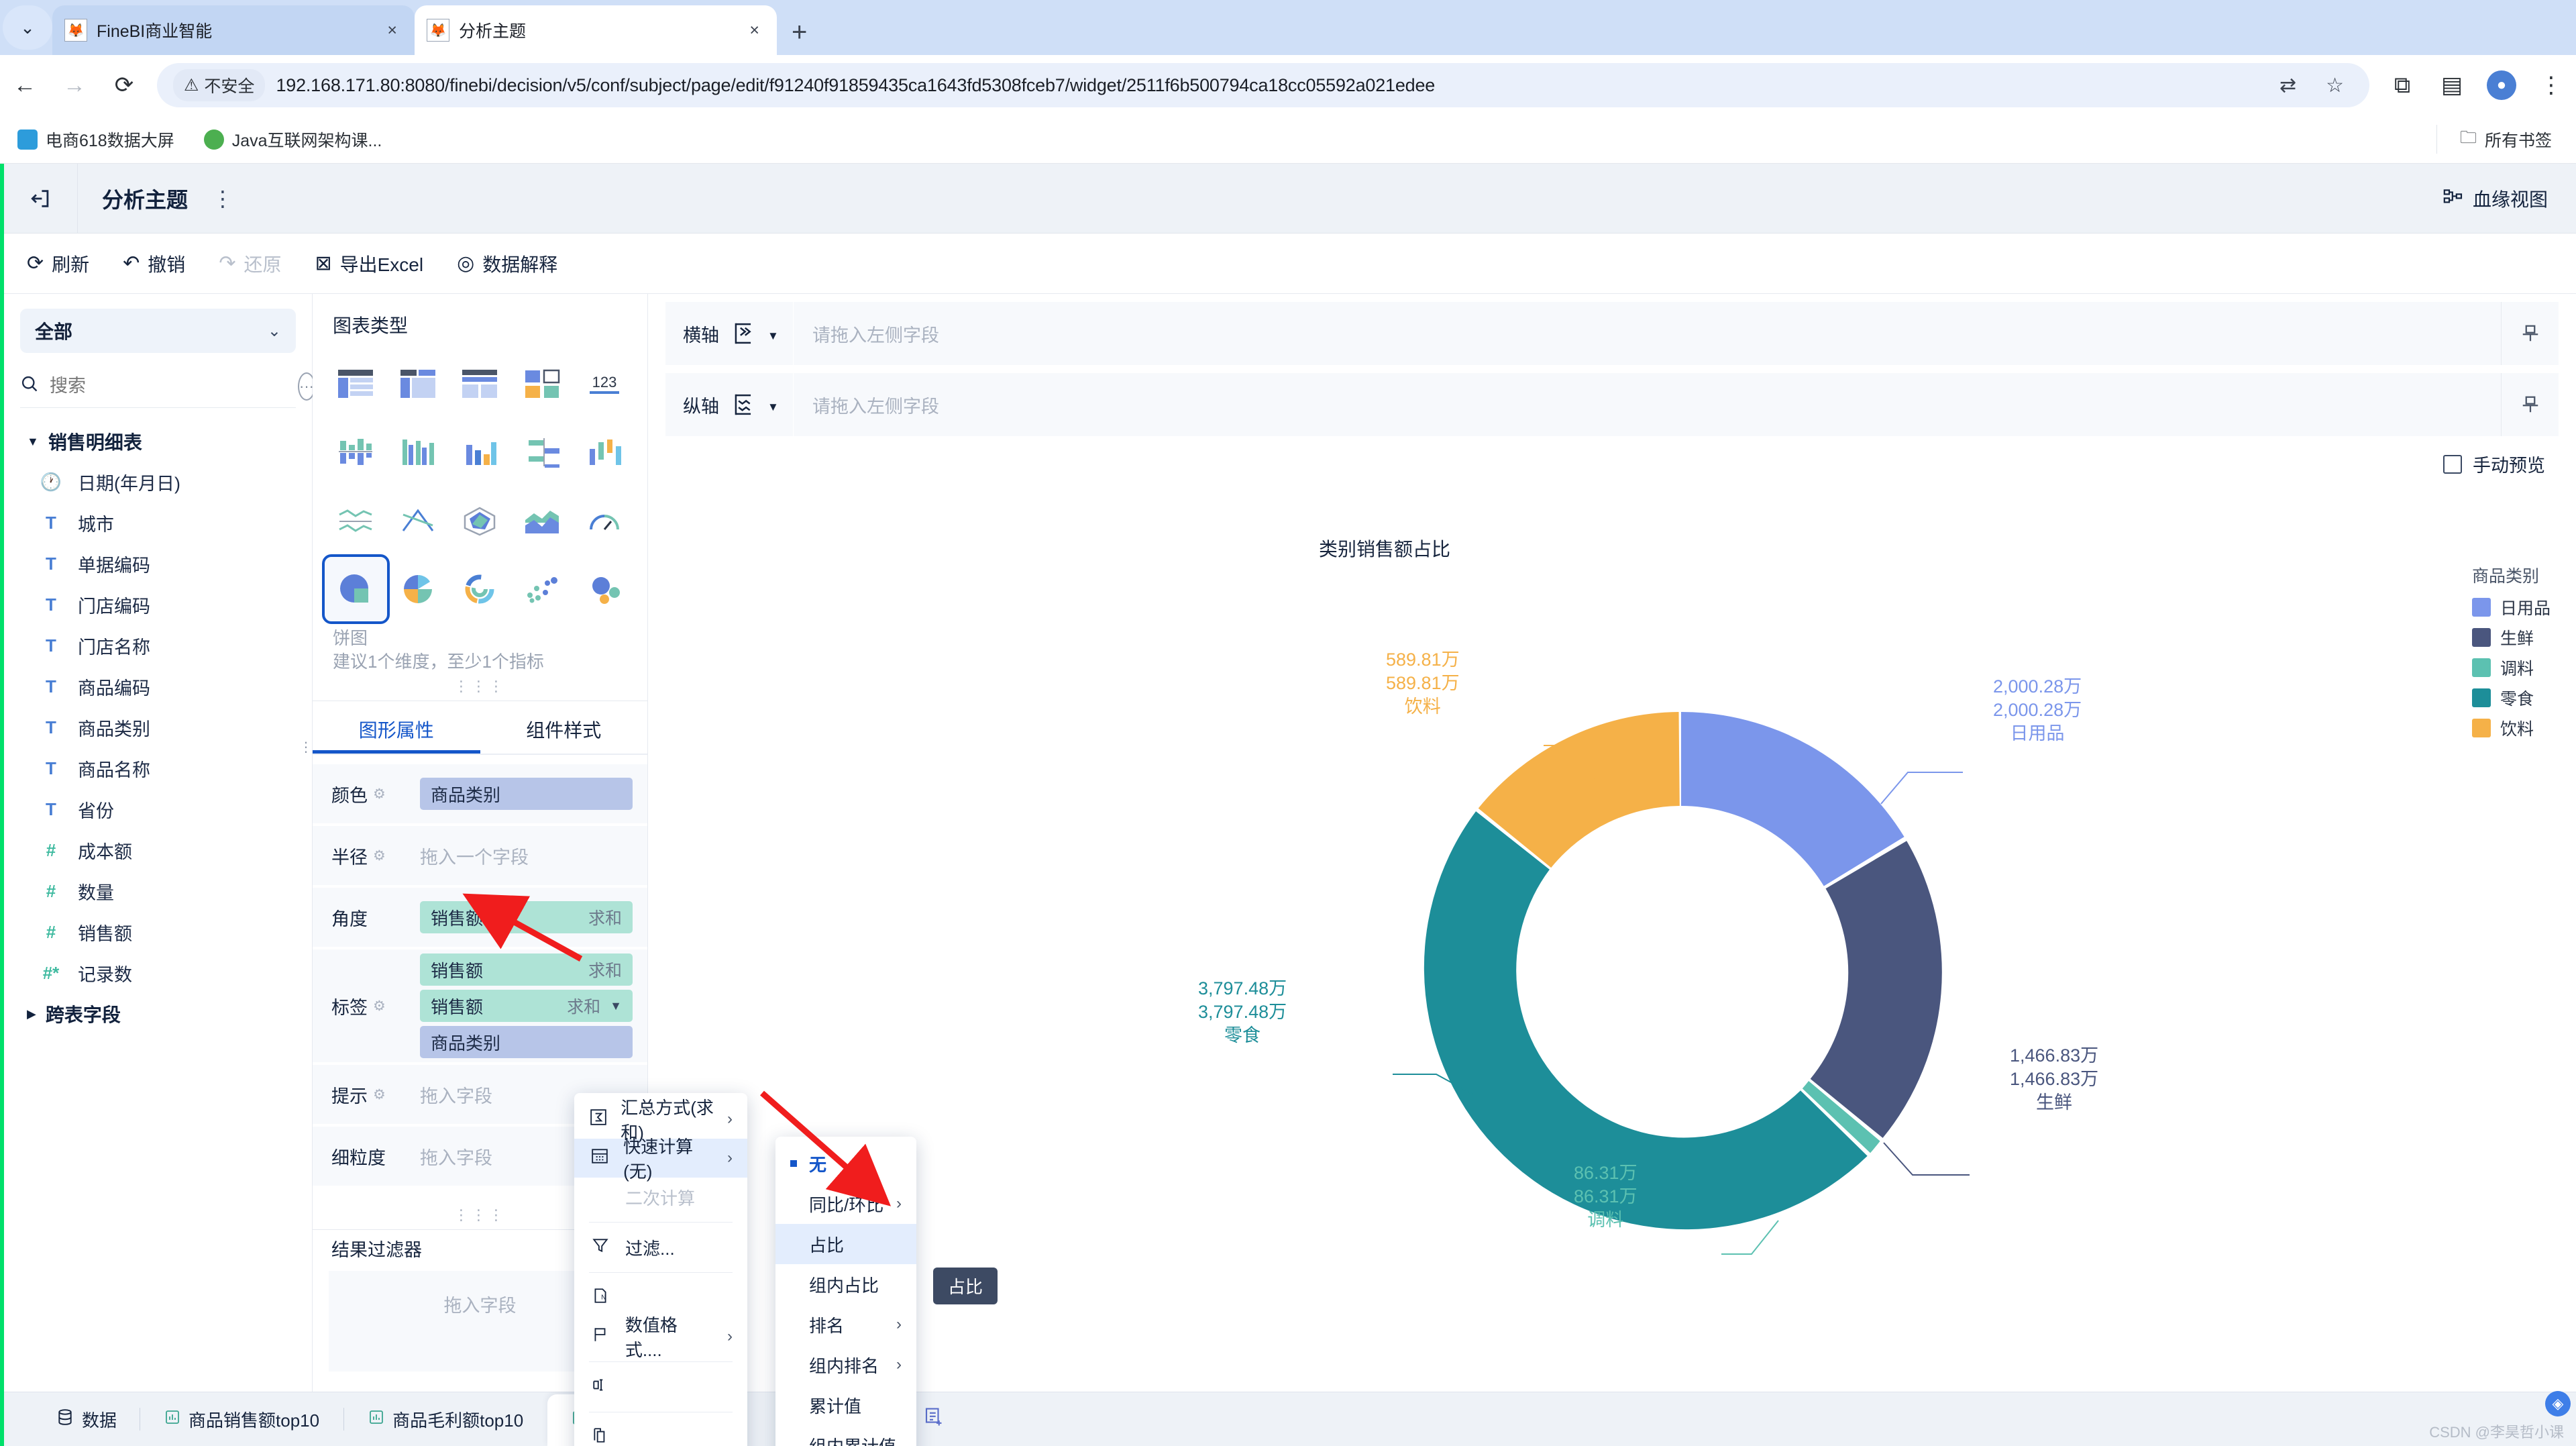 This screenshot has width=2576, height=1446. I want to click on chart-type-line-cross-icon, so click(418, 520).